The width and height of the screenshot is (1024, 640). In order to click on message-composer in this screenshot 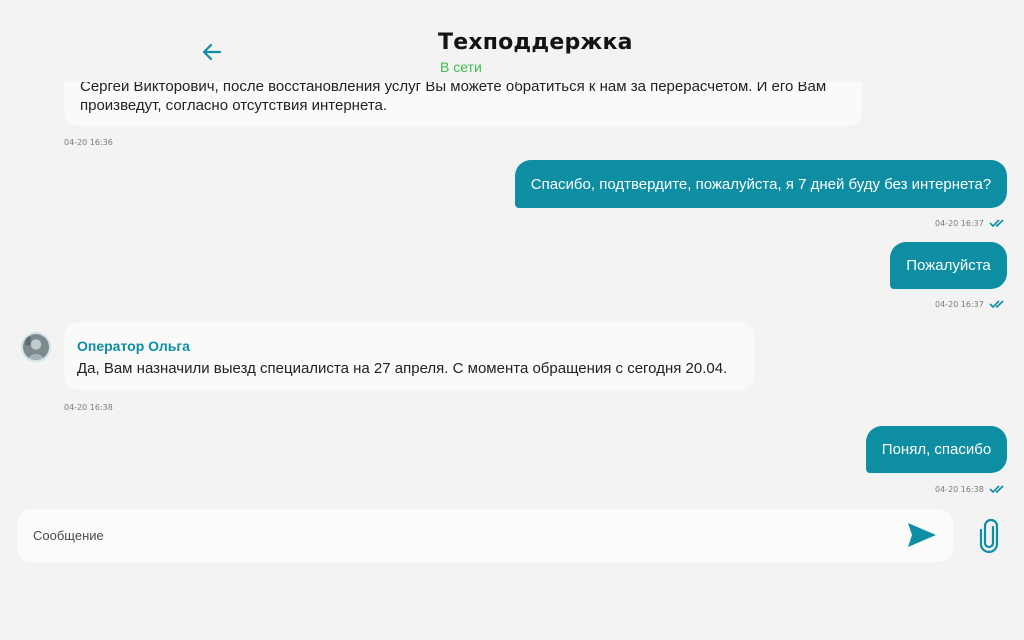, I will do `click(485, 535)`.